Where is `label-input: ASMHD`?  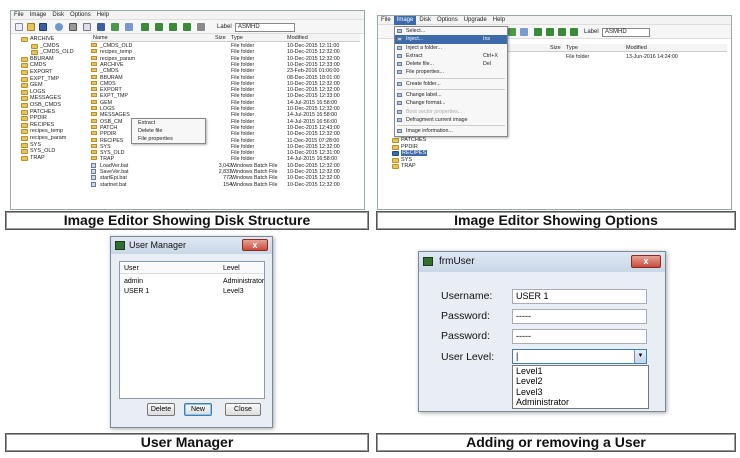 label-input: ASMHD is located at coordinates (265, 27).